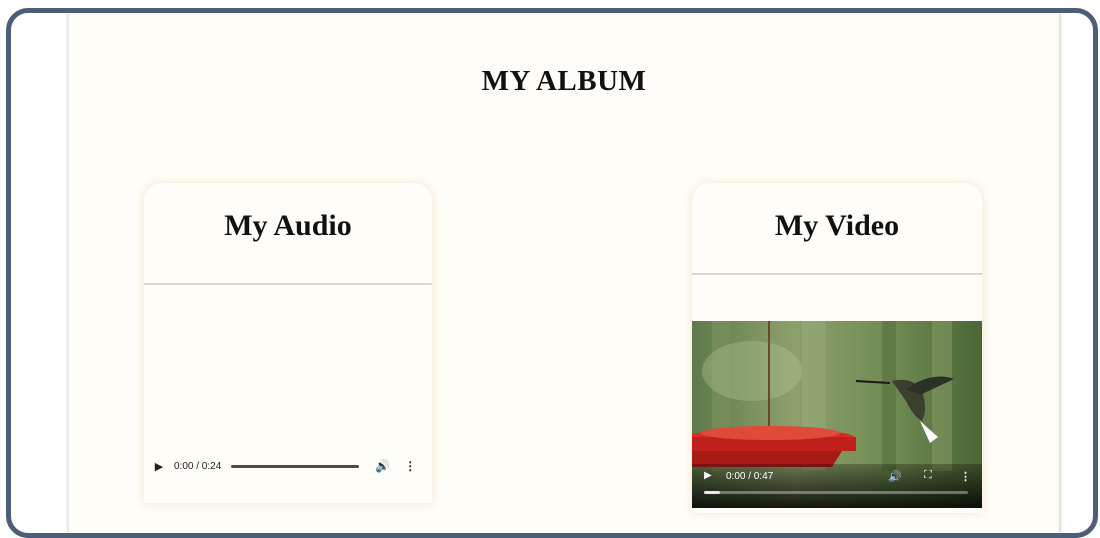  What do you see at coordinates (288, 234) in the screenshot?
I see `audio-card-title: My Audio` at bounding box center [288, 234].